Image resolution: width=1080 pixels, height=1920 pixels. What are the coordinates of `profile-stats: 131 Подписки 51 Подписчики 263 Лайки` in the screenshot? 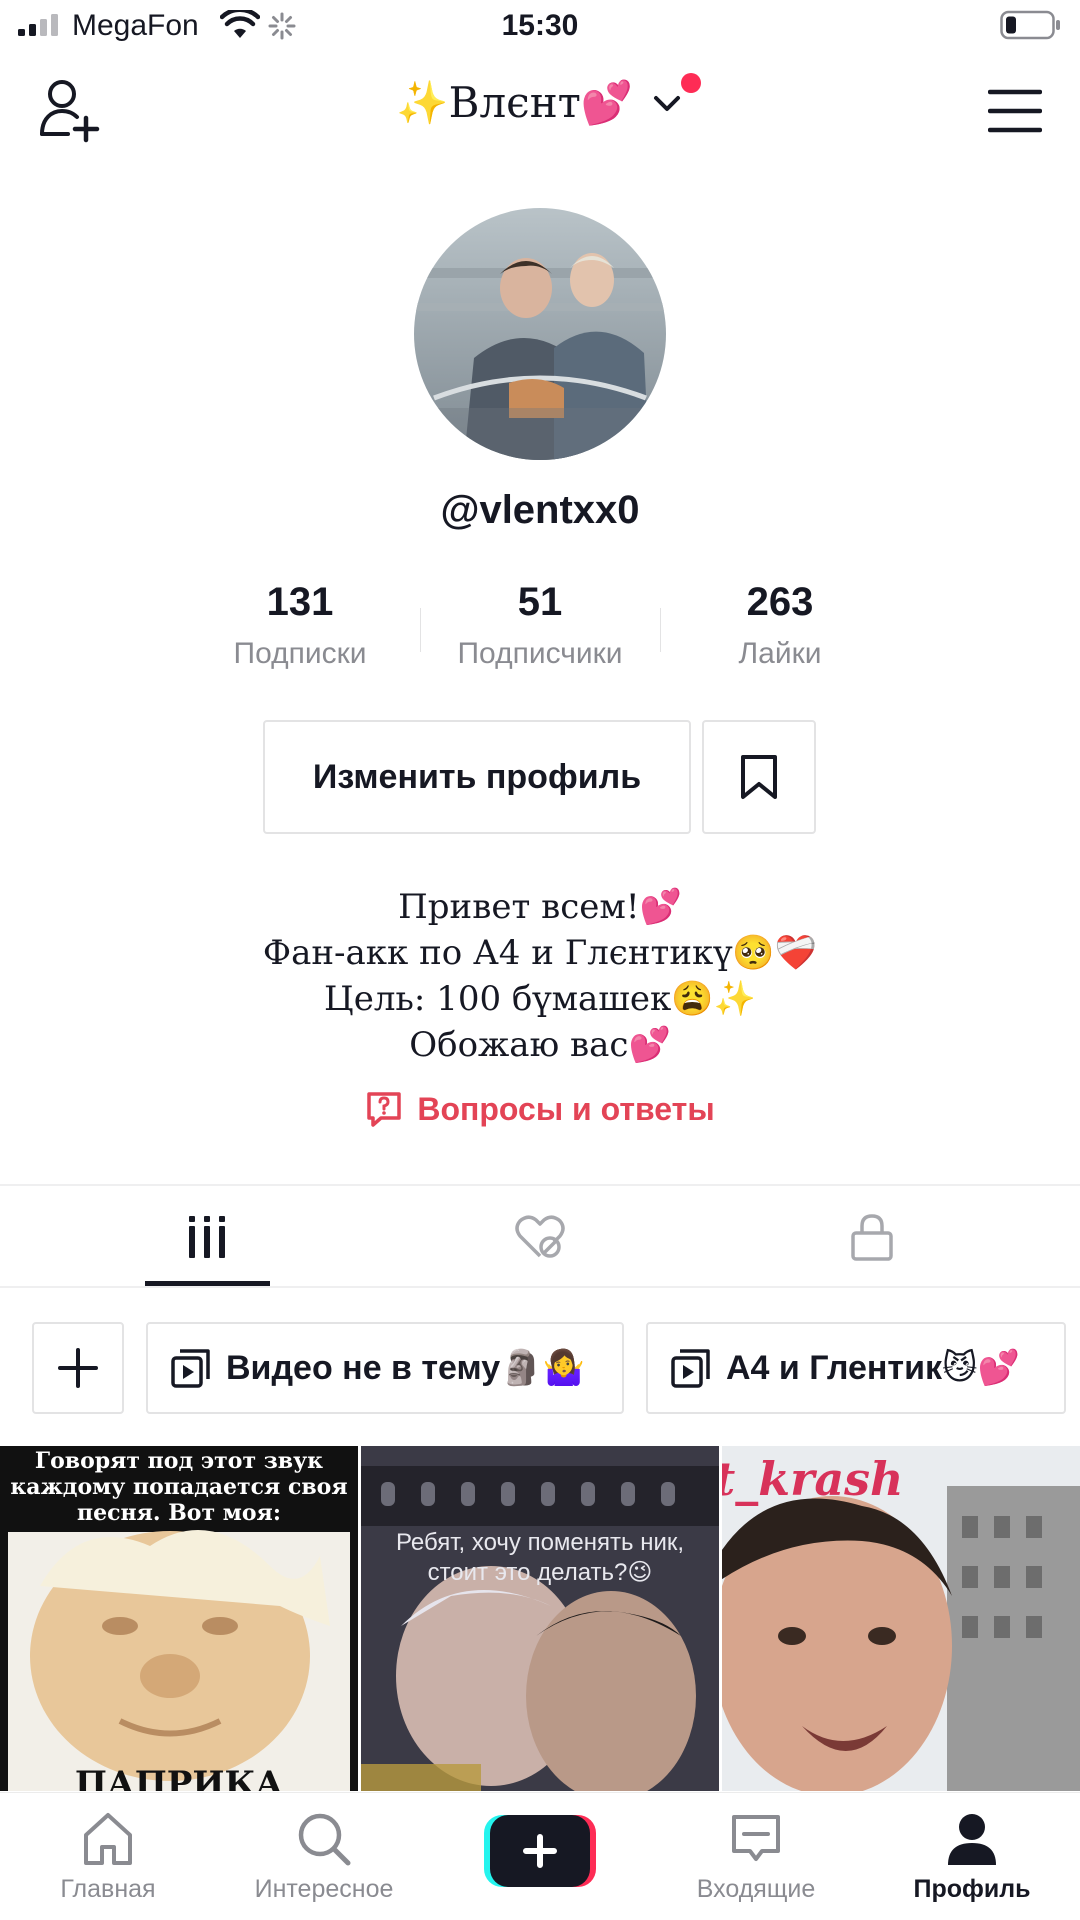 It's located at (540, 630).